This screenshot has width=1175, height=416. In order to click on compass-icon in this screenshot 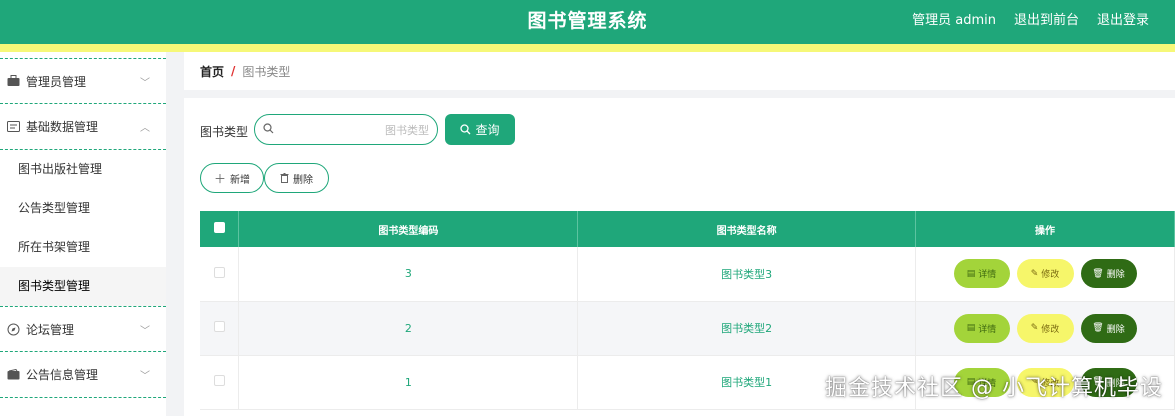, I will do `click(13, 329)`.